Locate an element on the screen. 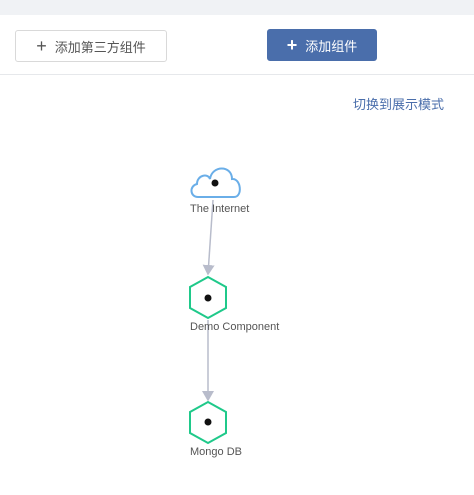  node-label-mongo-db: Mongo DB is located at coordinates (216, 452).